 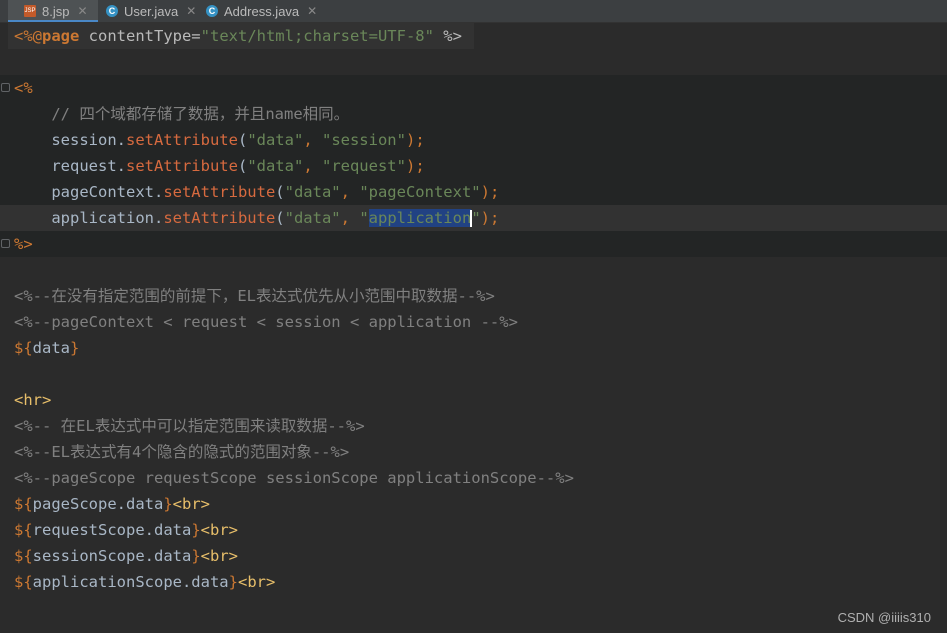 I want to click on code-line-20: ${requestScope.data}<br>, so click(x=126, y=530).